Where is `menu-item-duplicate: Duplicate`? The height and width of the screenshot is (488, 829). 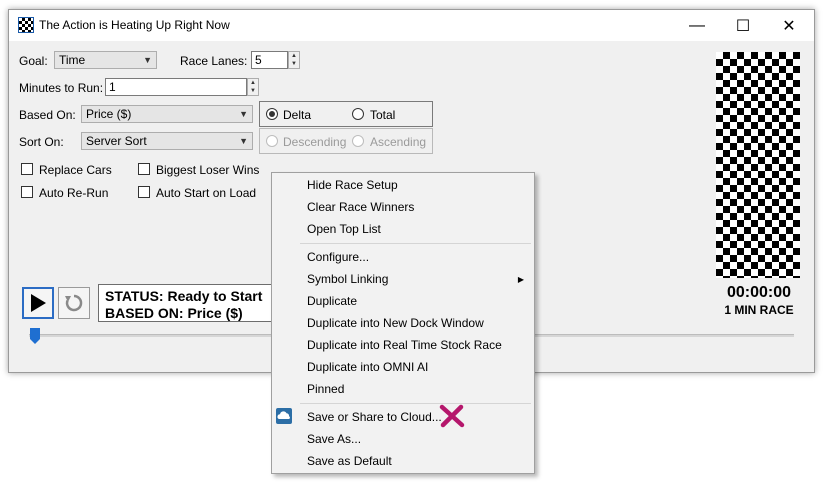
menu-item-duplicate: Duplicate is located at coordinates (332, 301).